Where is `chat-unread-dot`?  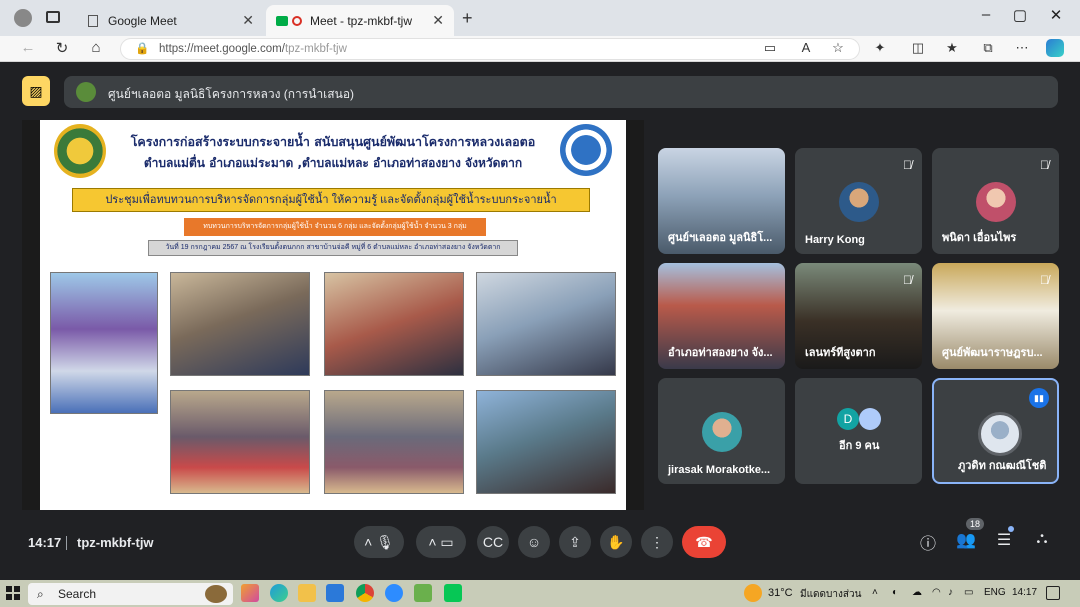 chat-unread-dot is located at coordinates (1011, 529).